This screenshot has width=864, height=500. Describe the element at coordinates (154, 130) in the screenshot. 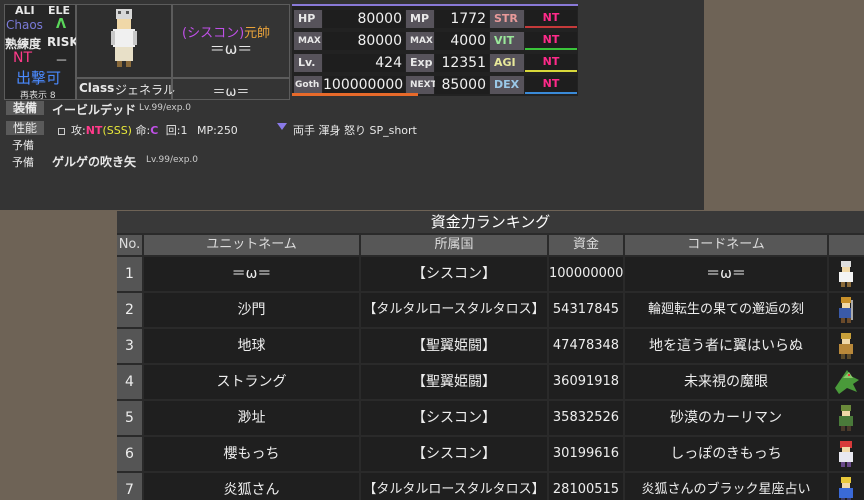

I see `hit-value: C` at that location.